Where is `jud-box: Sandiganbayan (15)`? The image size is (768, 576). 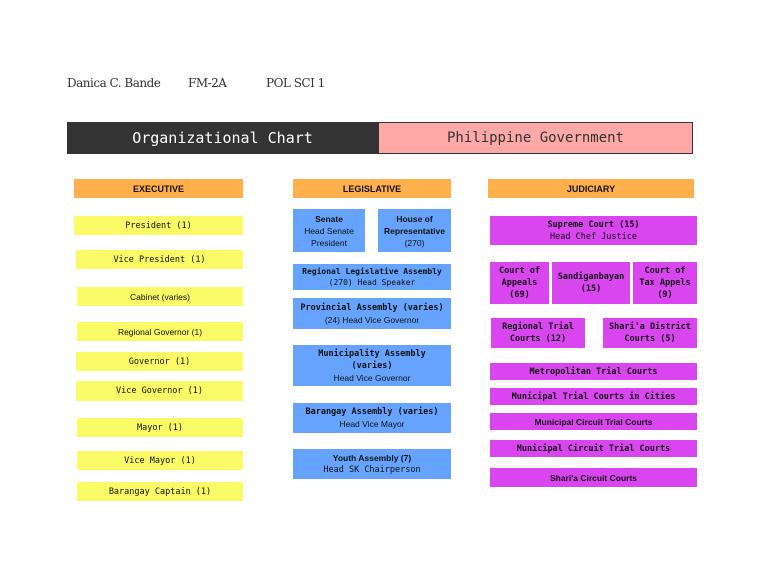
jud-box: Sandiganbayan (15) is located at coordinates (591, 283).